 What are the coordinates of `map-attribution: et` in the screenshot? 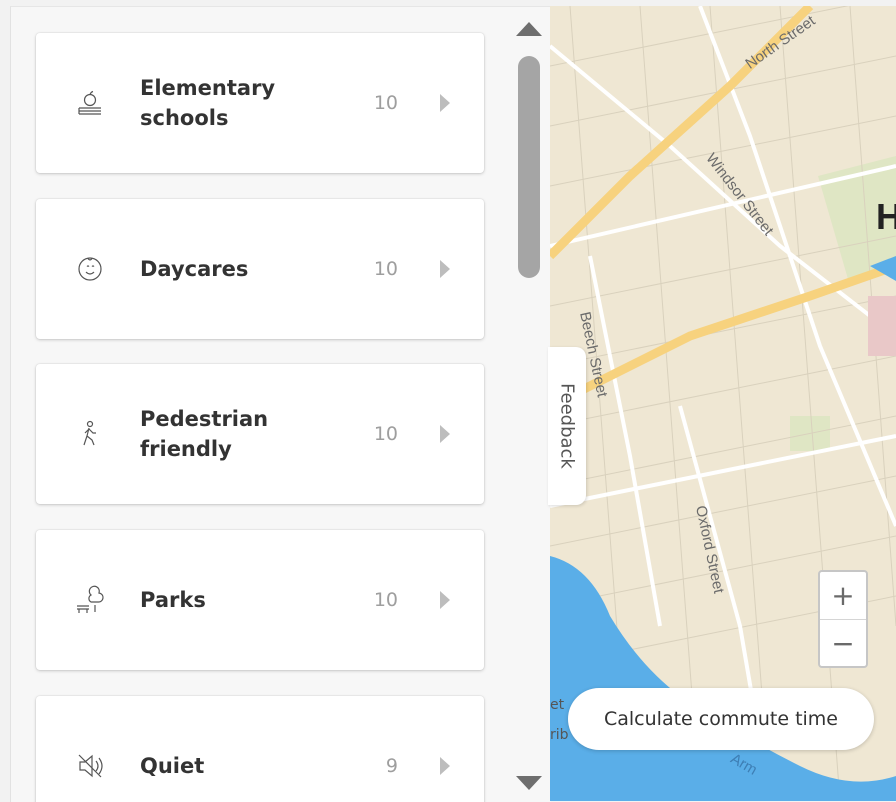 It's located at (557, 705).